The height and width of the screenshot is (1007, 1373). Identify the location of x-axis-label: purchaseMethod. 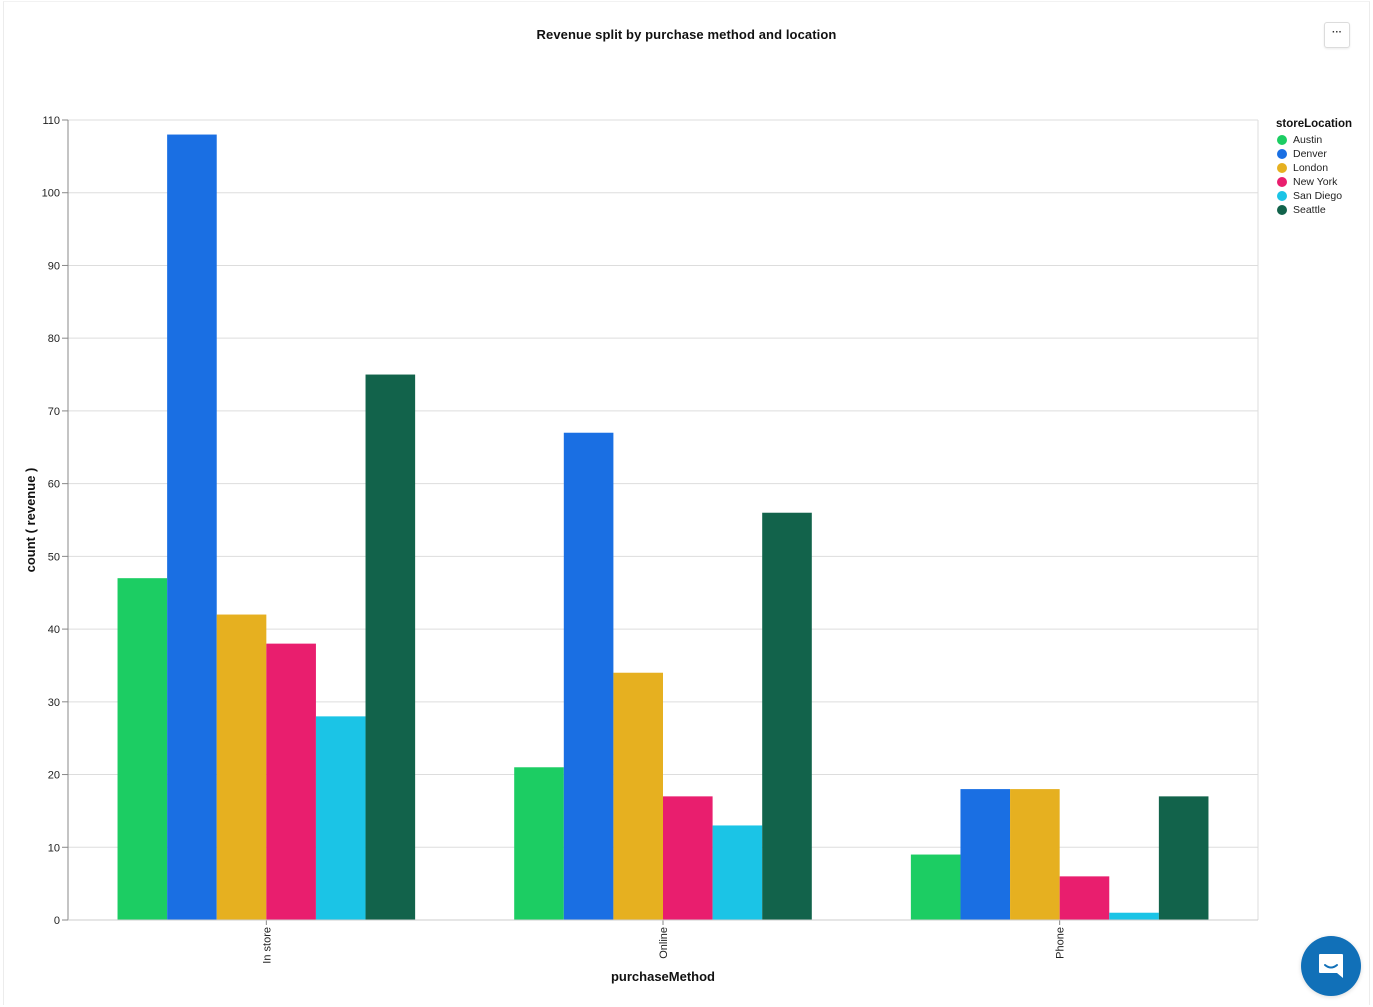
(663, 976).